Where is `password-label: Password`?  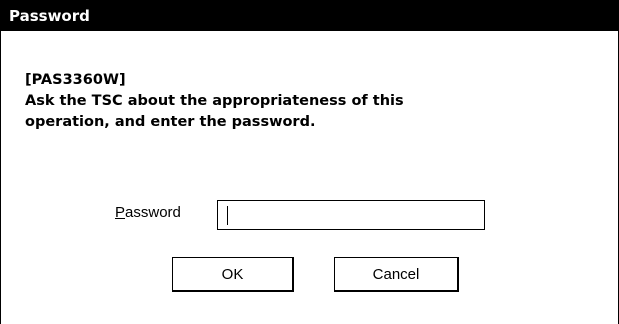
password-label: Password is located at coordinates (148, 212).